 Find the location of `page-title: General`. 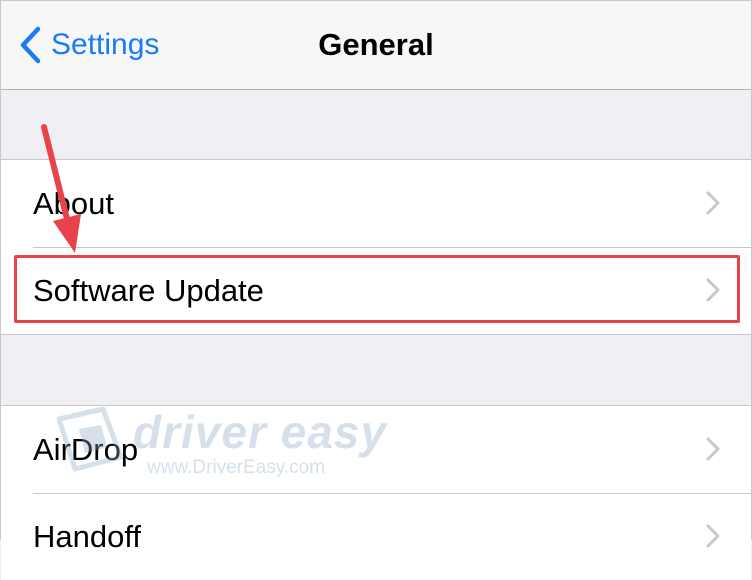

page-title: General is located at coordinates (376, 44).